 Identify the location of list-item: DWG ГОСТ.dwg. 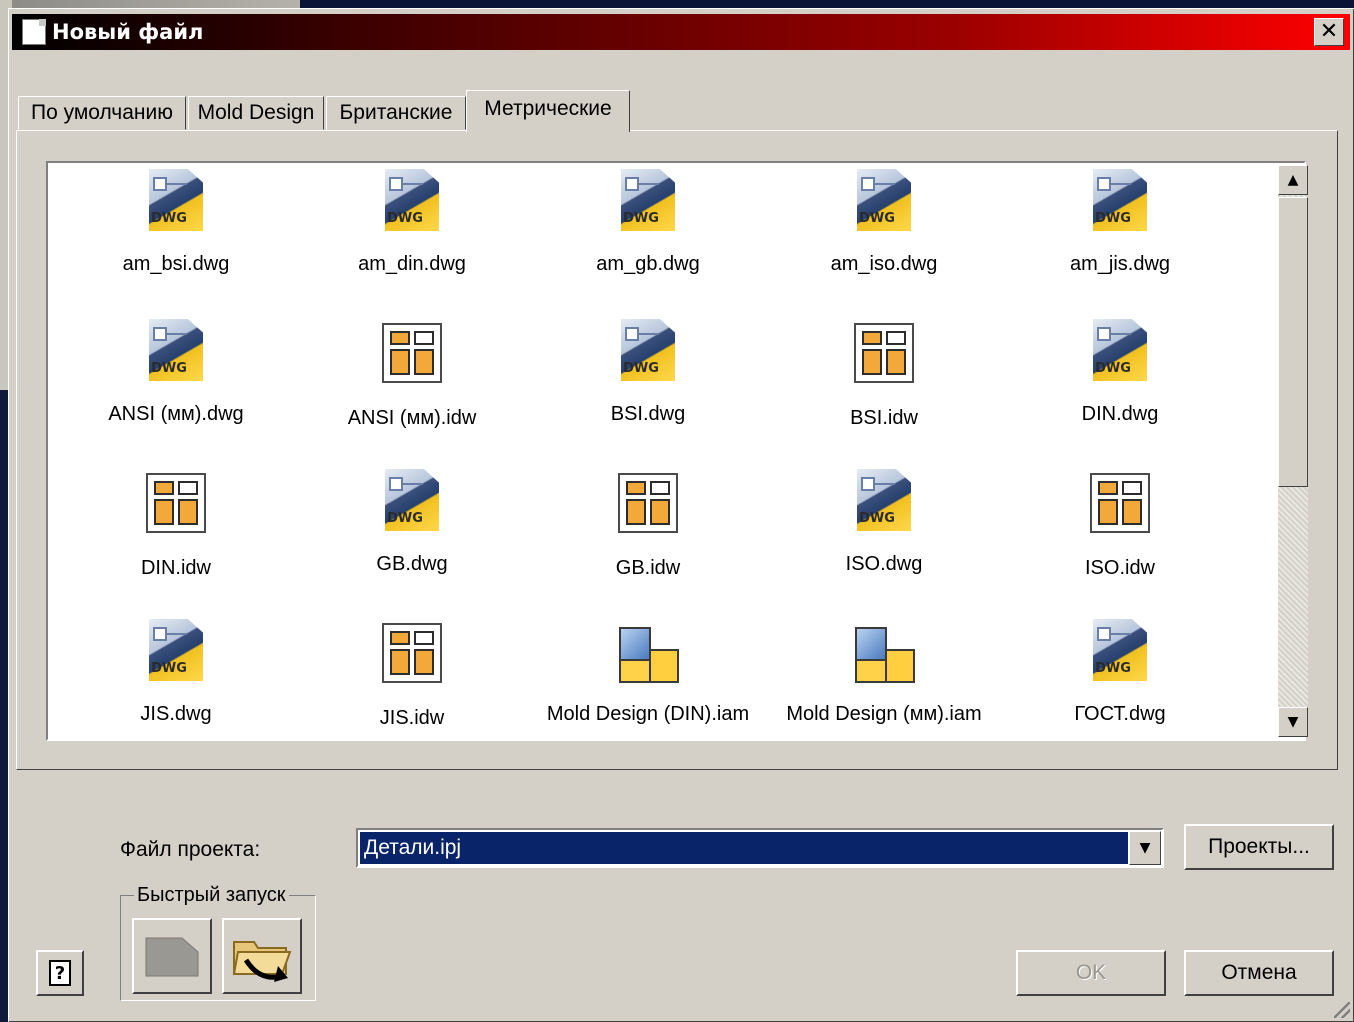
(1120, 678).